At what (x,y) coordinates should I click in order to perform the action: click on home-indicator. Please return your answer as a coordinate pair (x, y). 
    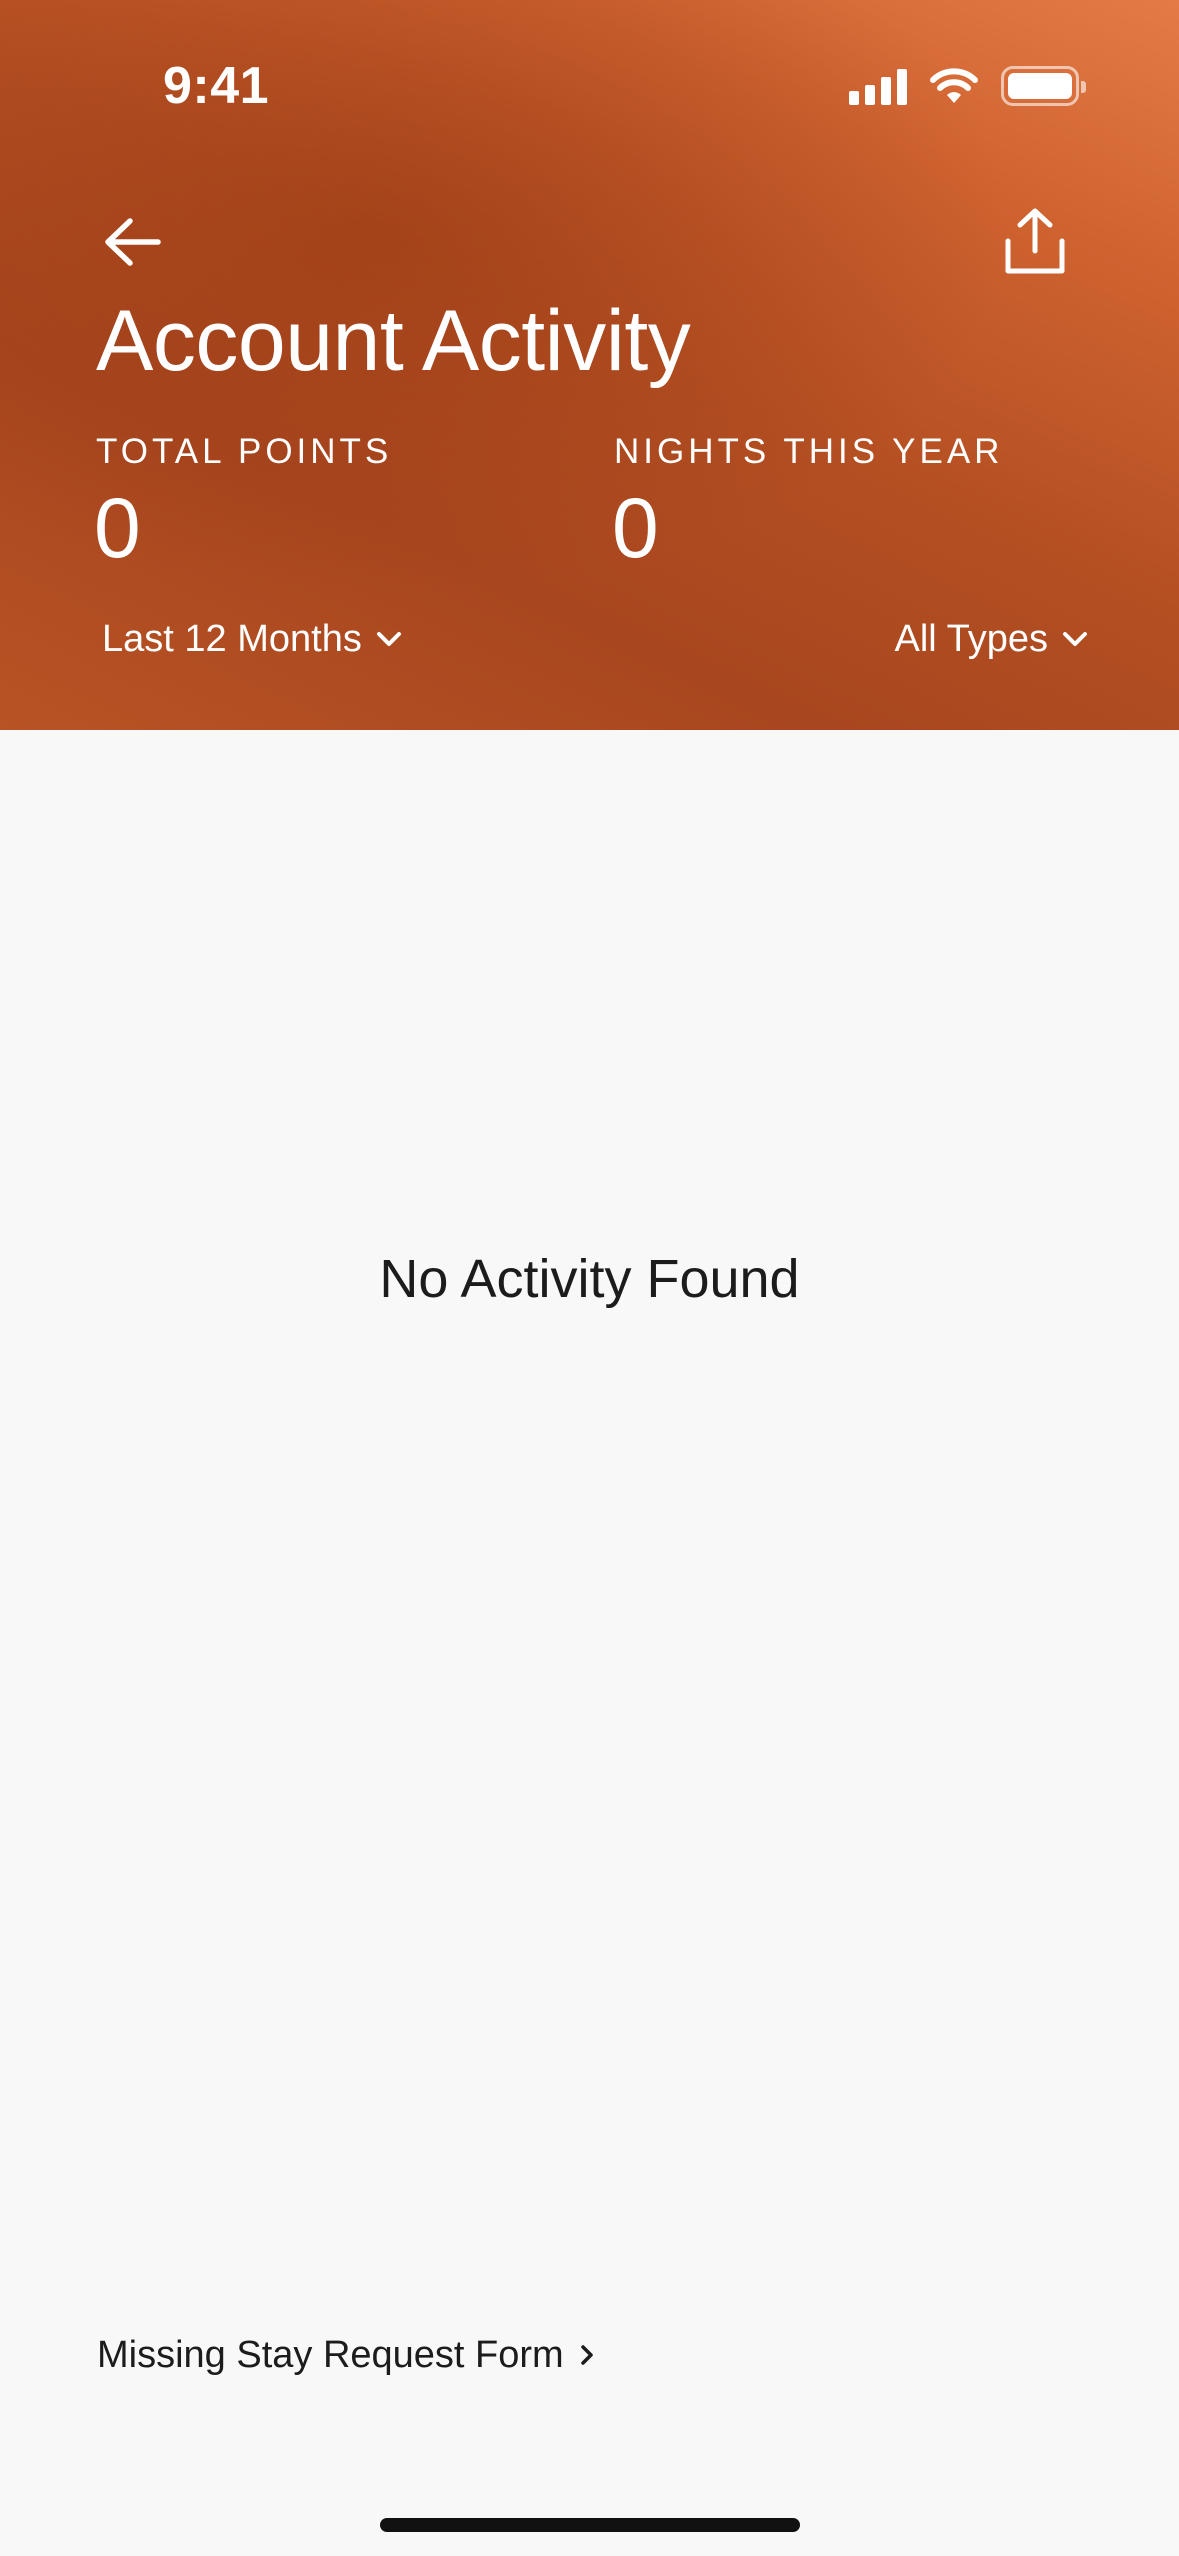
    Looking at the image, I should click on (590, 2525).